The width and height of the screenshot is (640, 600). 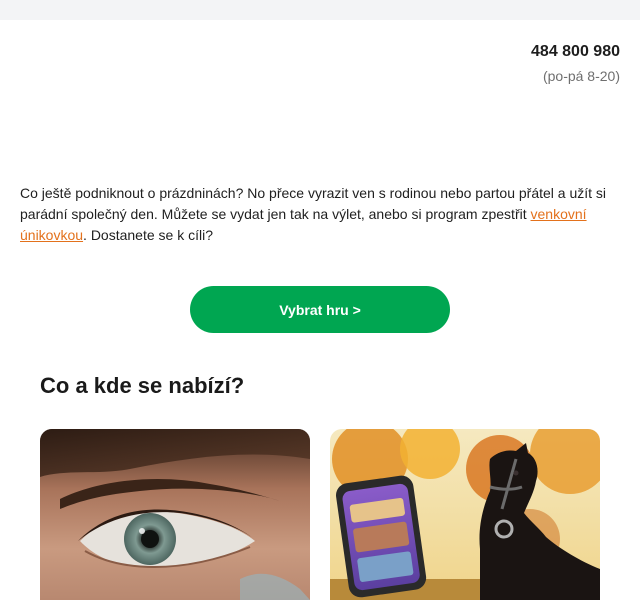 I want to click on phone-and-horse-image, so click(x=465, y=514).